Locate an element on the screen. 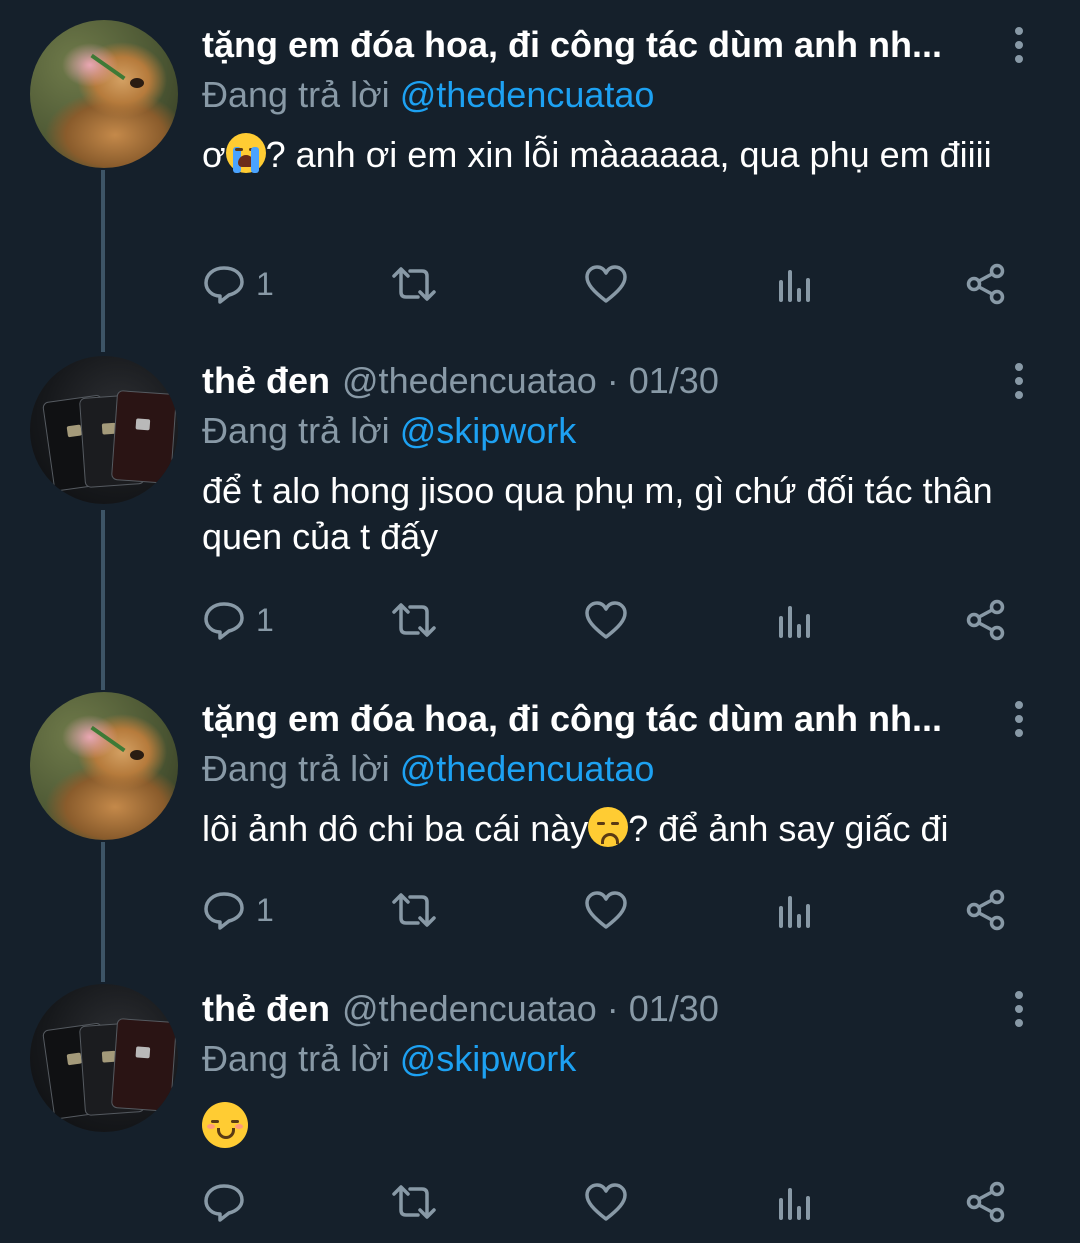 The height and width of the screenshot is (1243, 1080). tweet-actions is located at coordinates (612, 1202).